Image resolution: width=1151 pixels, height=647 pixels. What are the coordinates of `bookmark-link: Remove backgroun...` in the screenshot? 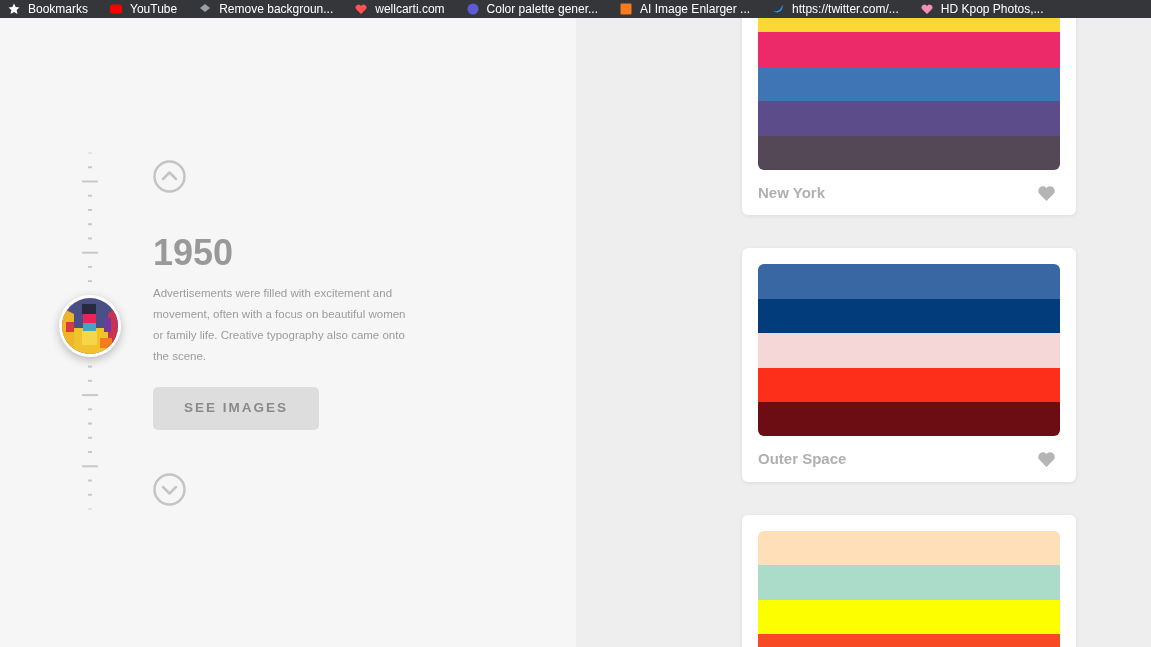 It's located at (276, 9).